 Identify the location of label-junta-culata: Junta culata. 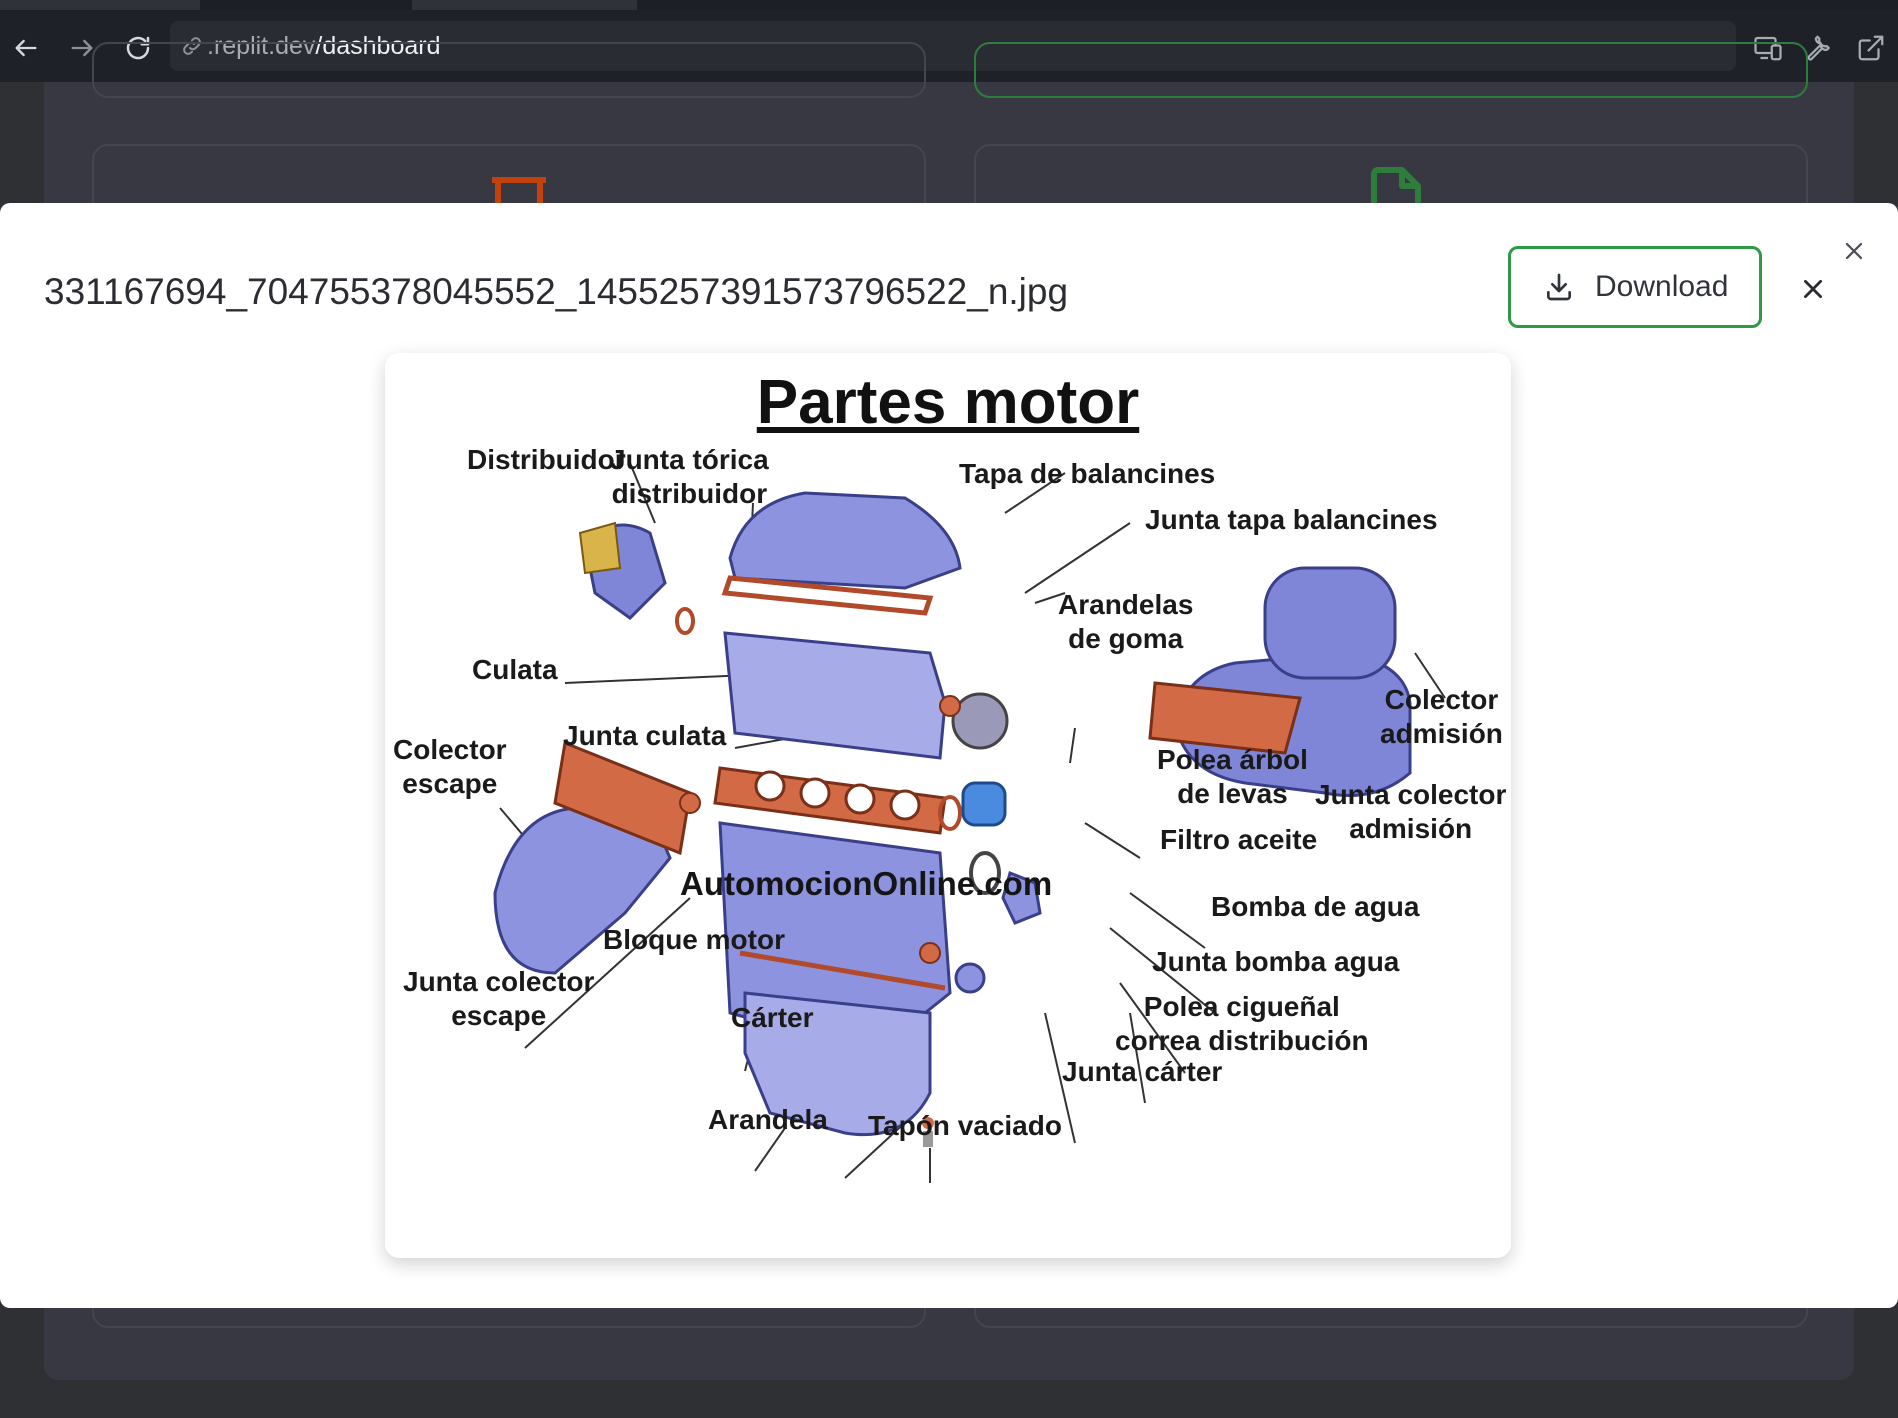
(645, 735).